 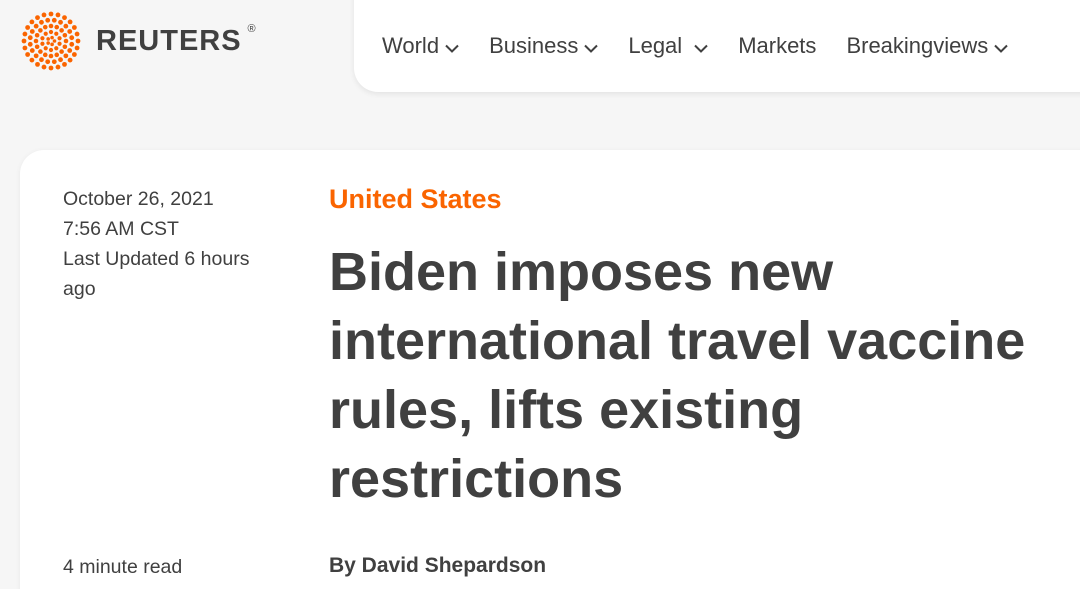 What do you see at coordinates (917, 45) in the screenshot?
I see `nav-item-label: Breakingviews` at bounding box center [917, 45].